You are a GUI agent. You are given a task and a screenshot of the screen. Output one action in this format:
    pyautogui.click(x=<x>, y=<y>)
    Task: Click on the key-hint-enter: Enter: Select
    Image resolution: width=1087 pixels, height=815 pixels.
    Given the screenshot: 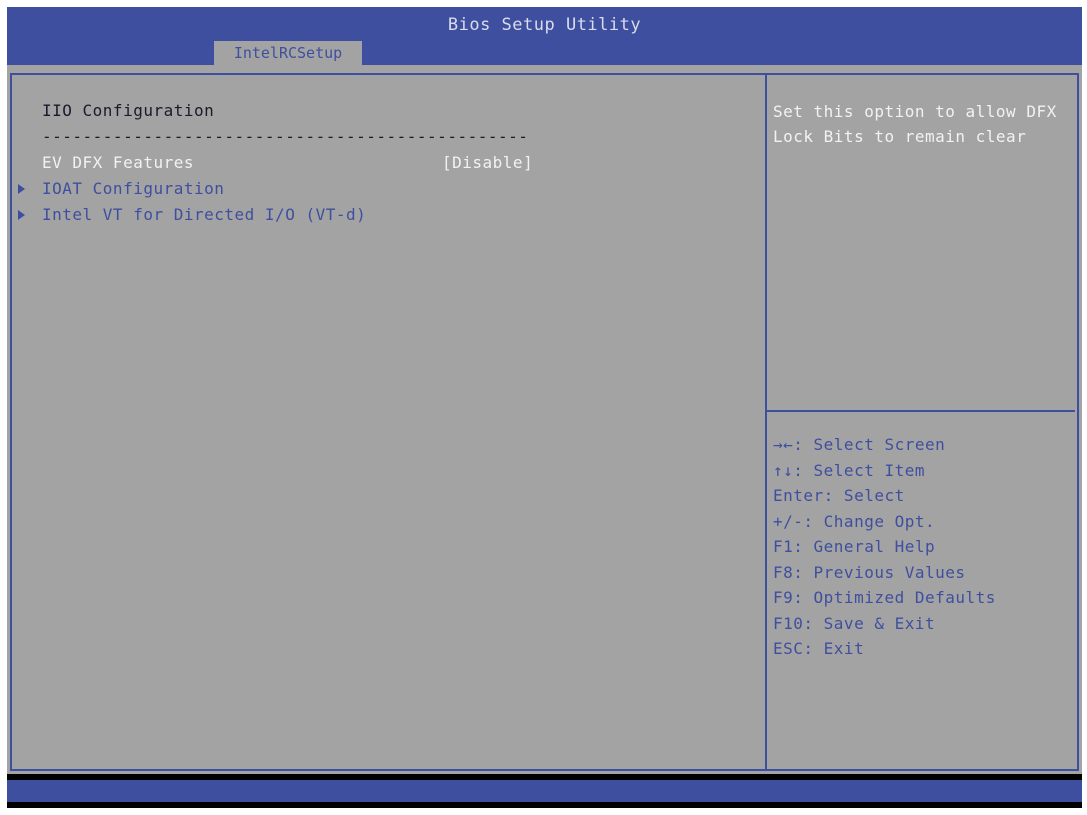 What is the action you would take?
    pyautogui.click(x=839, y=495)
    